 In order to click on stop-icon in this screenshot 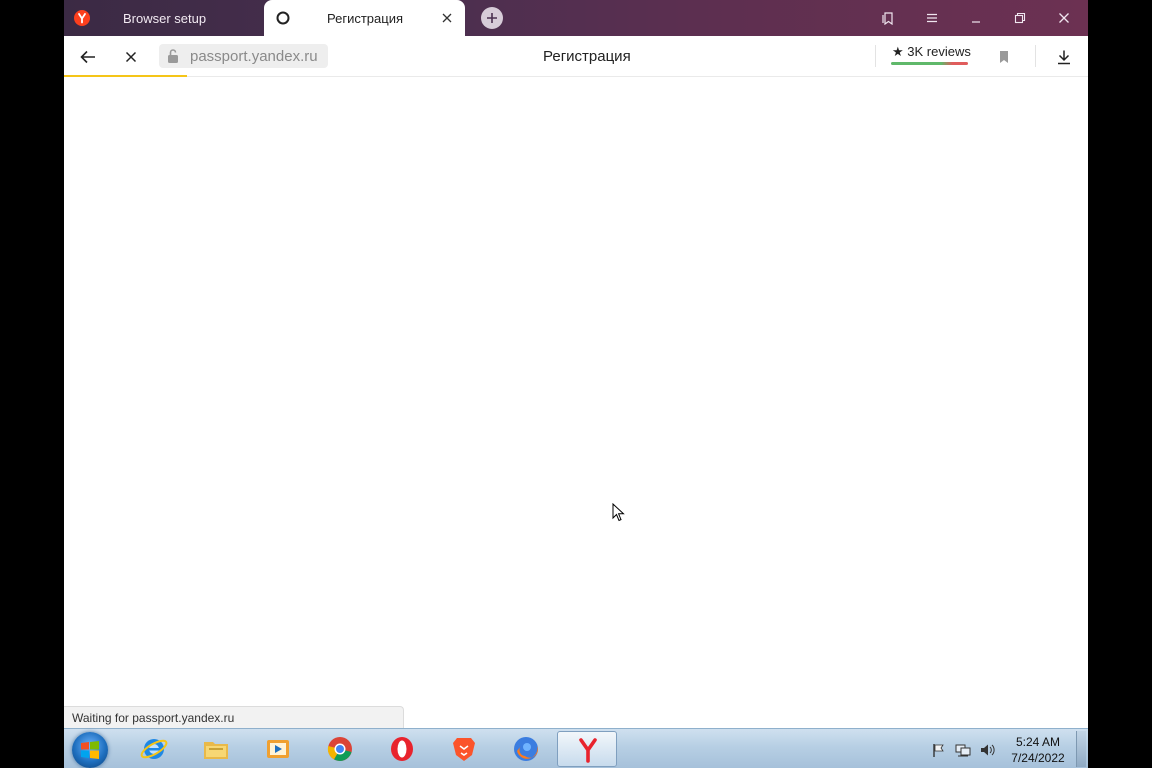, I will do `click(131, 57)`.